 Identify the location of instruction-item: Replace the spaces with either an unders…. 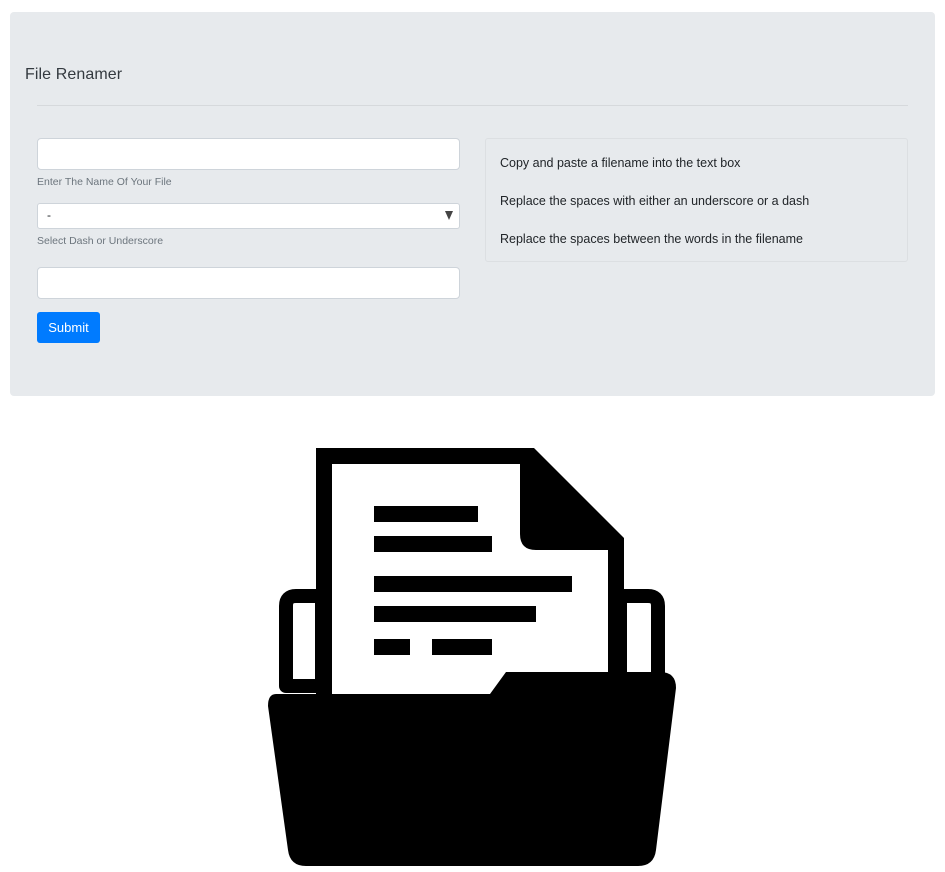
(655, 201).